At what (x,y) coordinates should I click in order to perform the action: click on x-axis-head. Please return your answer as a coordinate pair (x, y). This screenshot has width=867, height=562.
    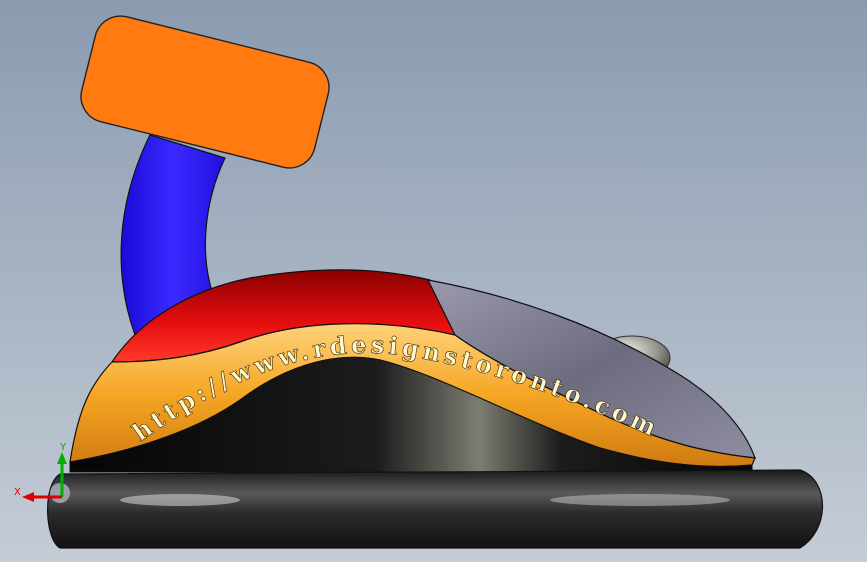
    Looking at the image, I should click on (28, 497).